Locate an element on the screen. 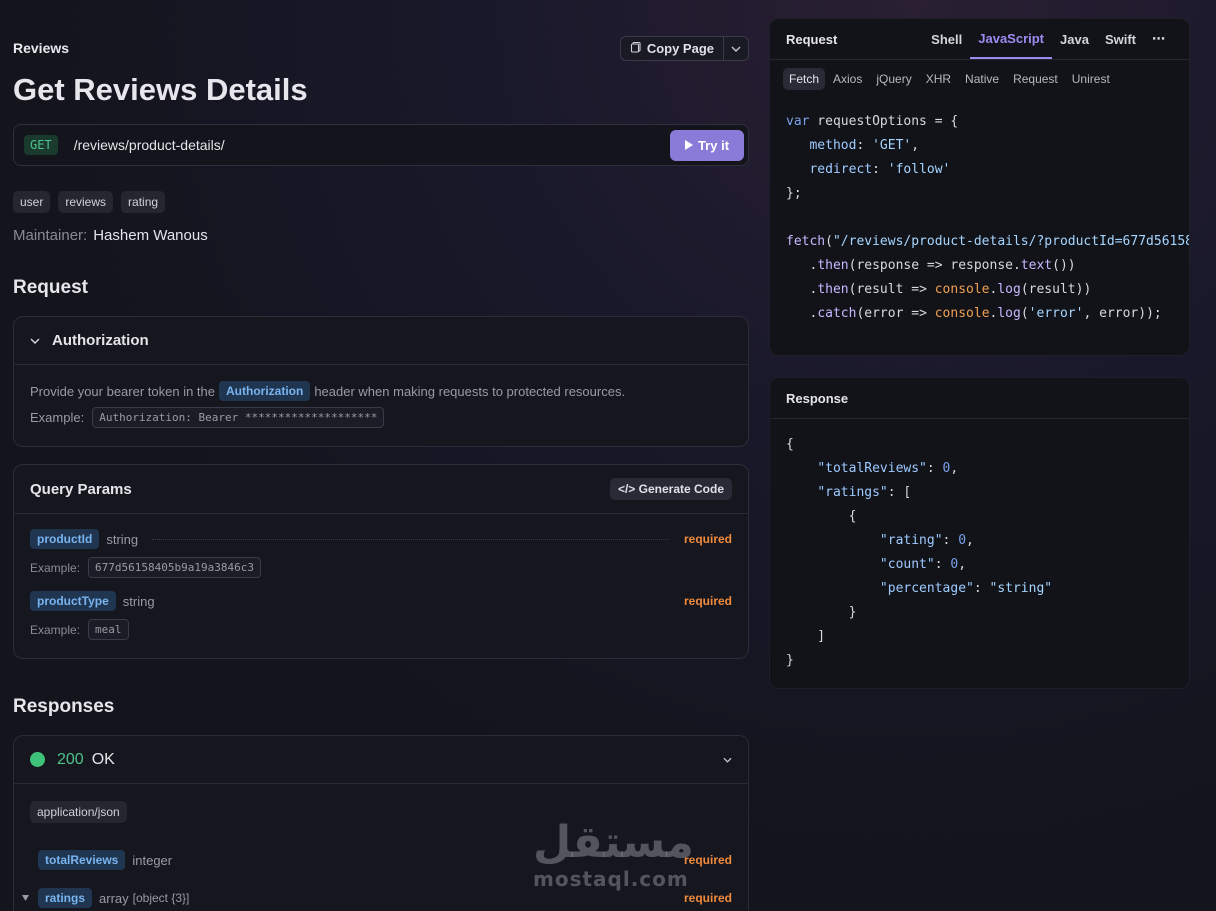  watermark-arabic: مستقل is located at coordinates (613, 842).